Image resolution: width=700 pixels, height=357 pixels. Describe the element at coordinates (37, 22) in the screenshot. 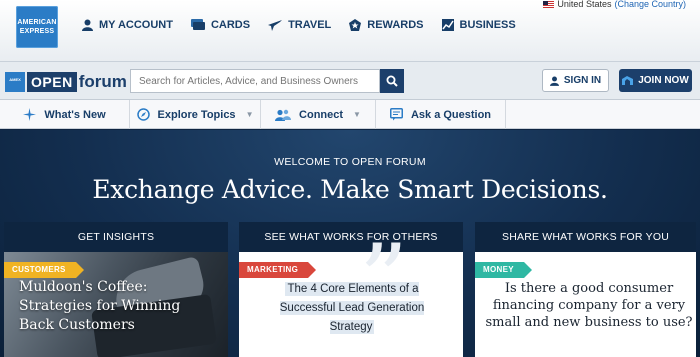

I see `logo-text-top: AMERICAN` at that location.